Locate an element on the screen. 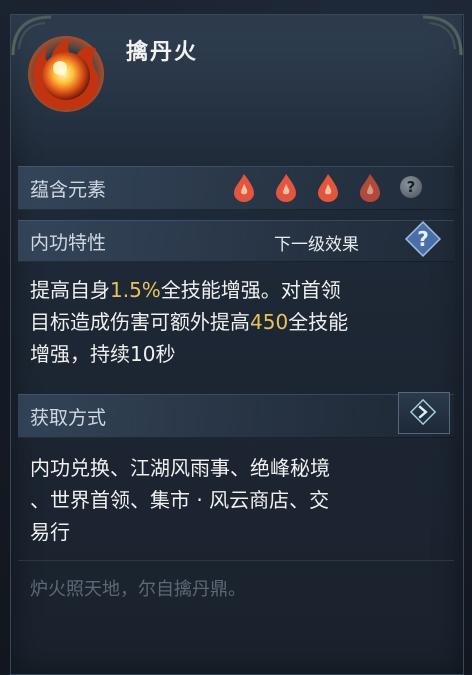 This screenshot has height=675, width=472. help-icon: ? is located at coordinates (411, 187).